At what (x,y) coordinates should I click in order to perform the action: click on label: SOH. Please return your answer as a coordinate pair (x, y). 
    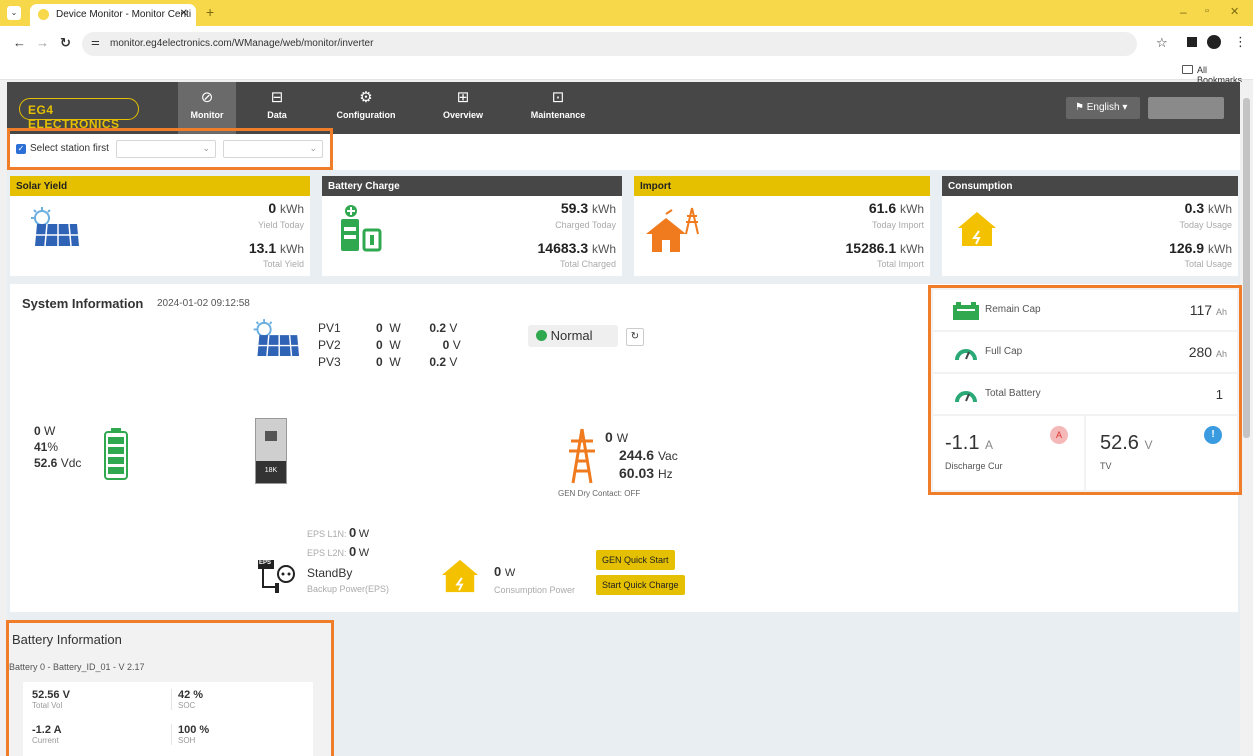
    Looking at the image, I should click on (187, 740).